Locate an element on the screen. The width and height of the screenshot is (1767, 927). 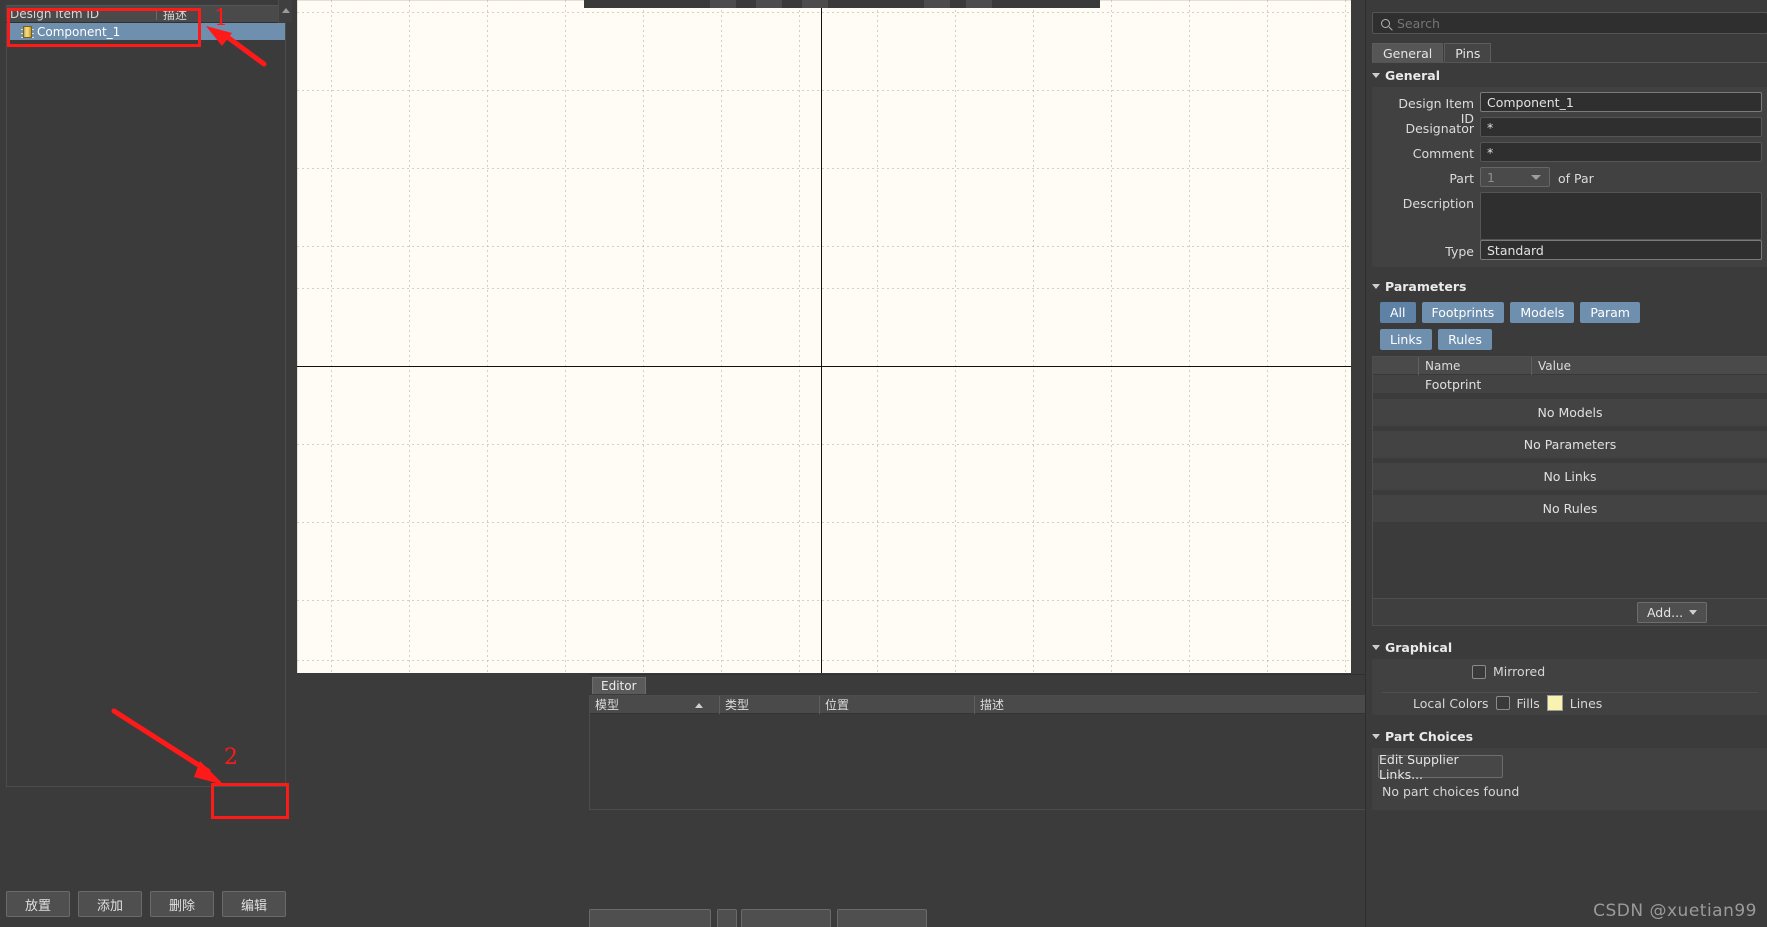
label-part: Part is located at coordinates (1461, 178).